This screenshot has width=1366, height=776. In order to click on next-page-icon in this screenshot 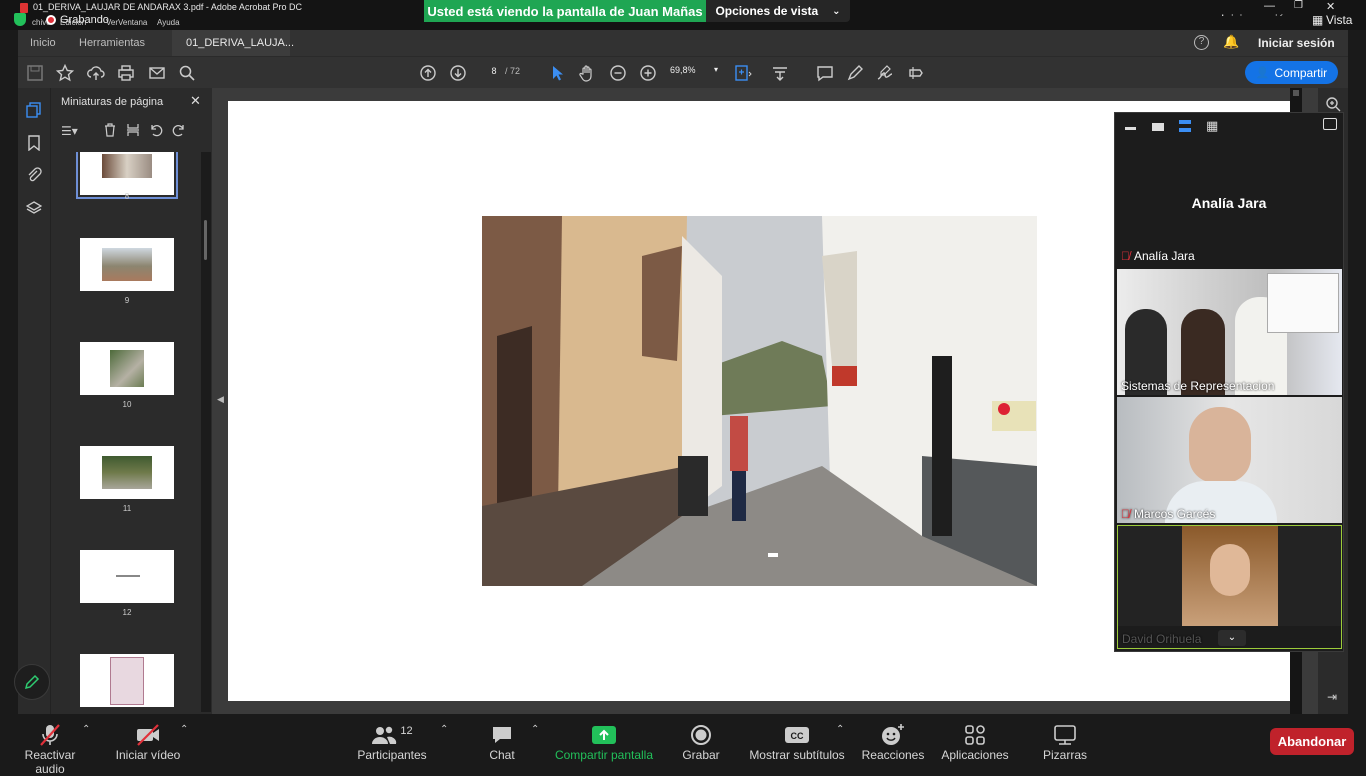, I will do `click(458, 73)`.